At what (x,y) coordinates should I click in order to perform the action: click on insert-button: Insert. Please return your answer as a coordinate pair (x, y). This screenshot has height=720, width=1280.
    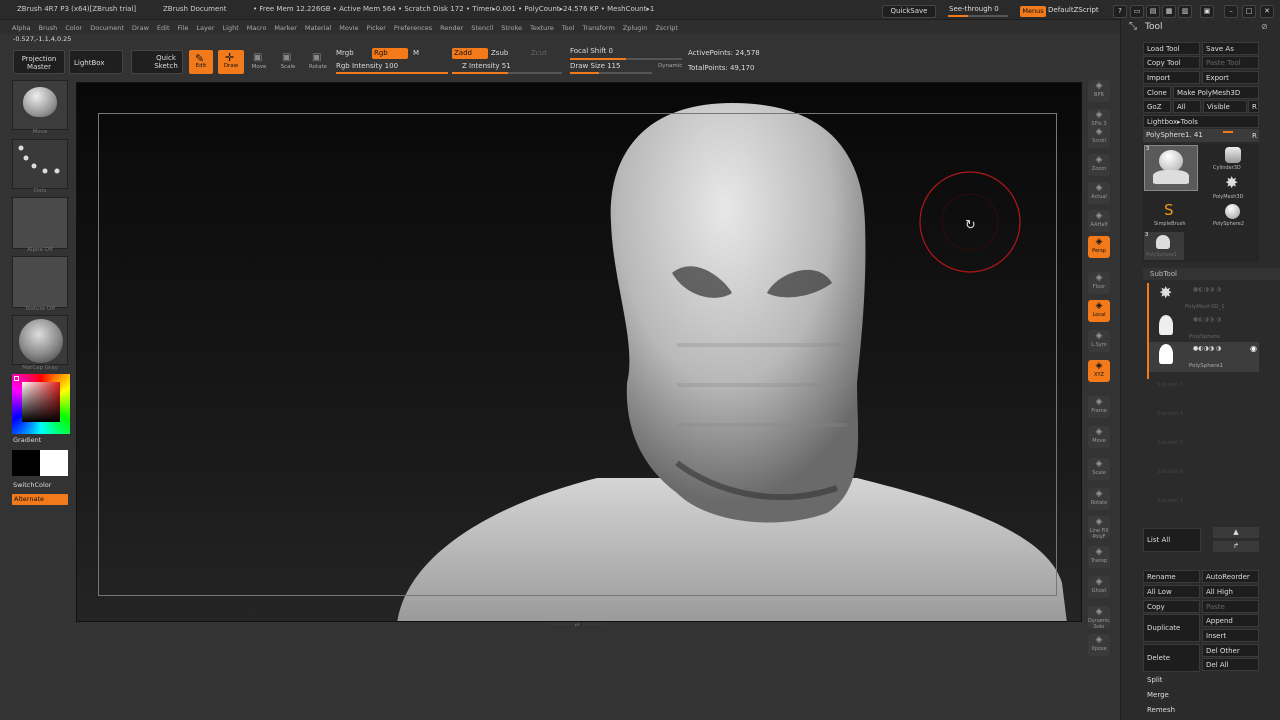
    Looking at the image, I should click on (1230, 635).